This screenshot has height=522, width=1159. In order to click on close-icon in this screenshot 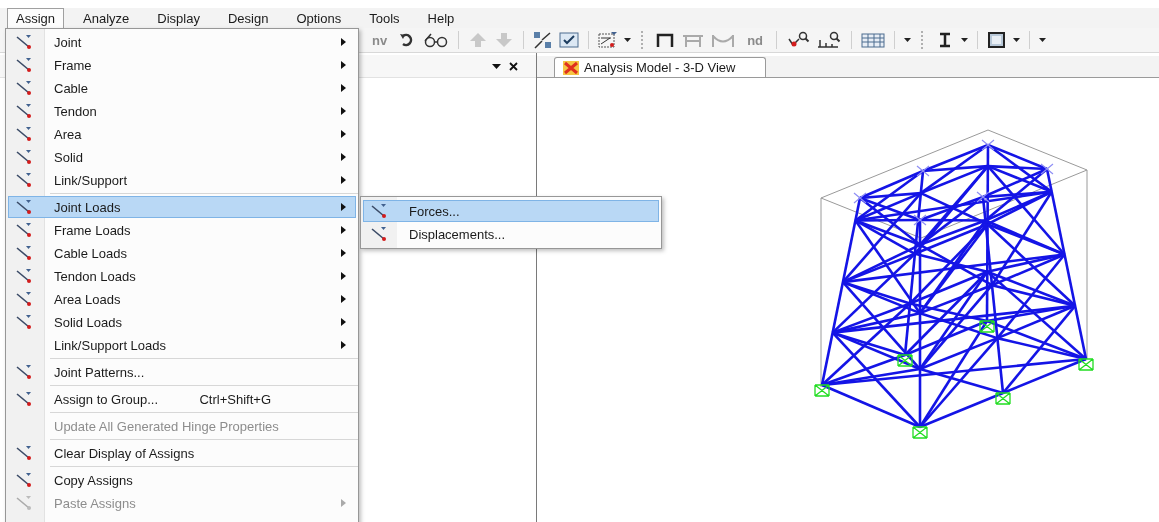, I will do `click(513, 66)`.